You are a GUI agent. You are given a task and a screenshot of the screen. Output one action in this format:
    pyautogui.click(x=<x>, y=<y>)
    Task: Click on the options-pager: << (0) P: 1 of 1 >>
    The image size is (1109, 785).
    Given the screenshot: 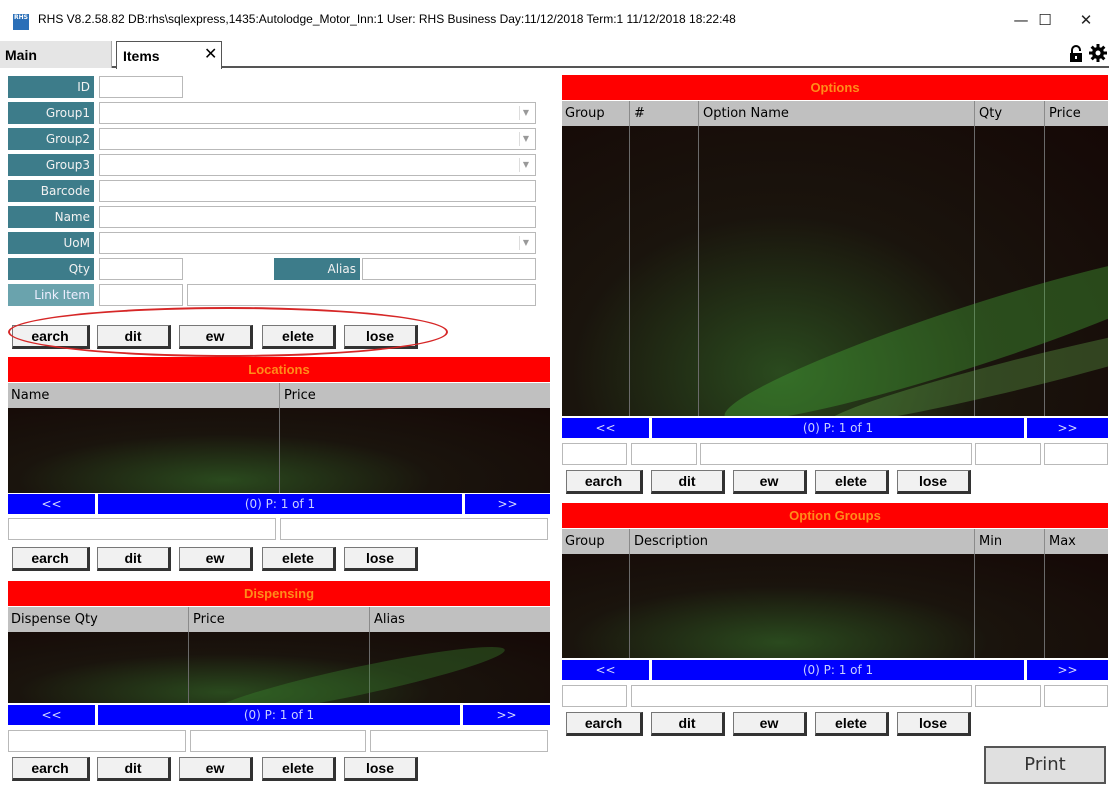 What is the action you would take?
    pyautogui.click(x=835, y=428)
    